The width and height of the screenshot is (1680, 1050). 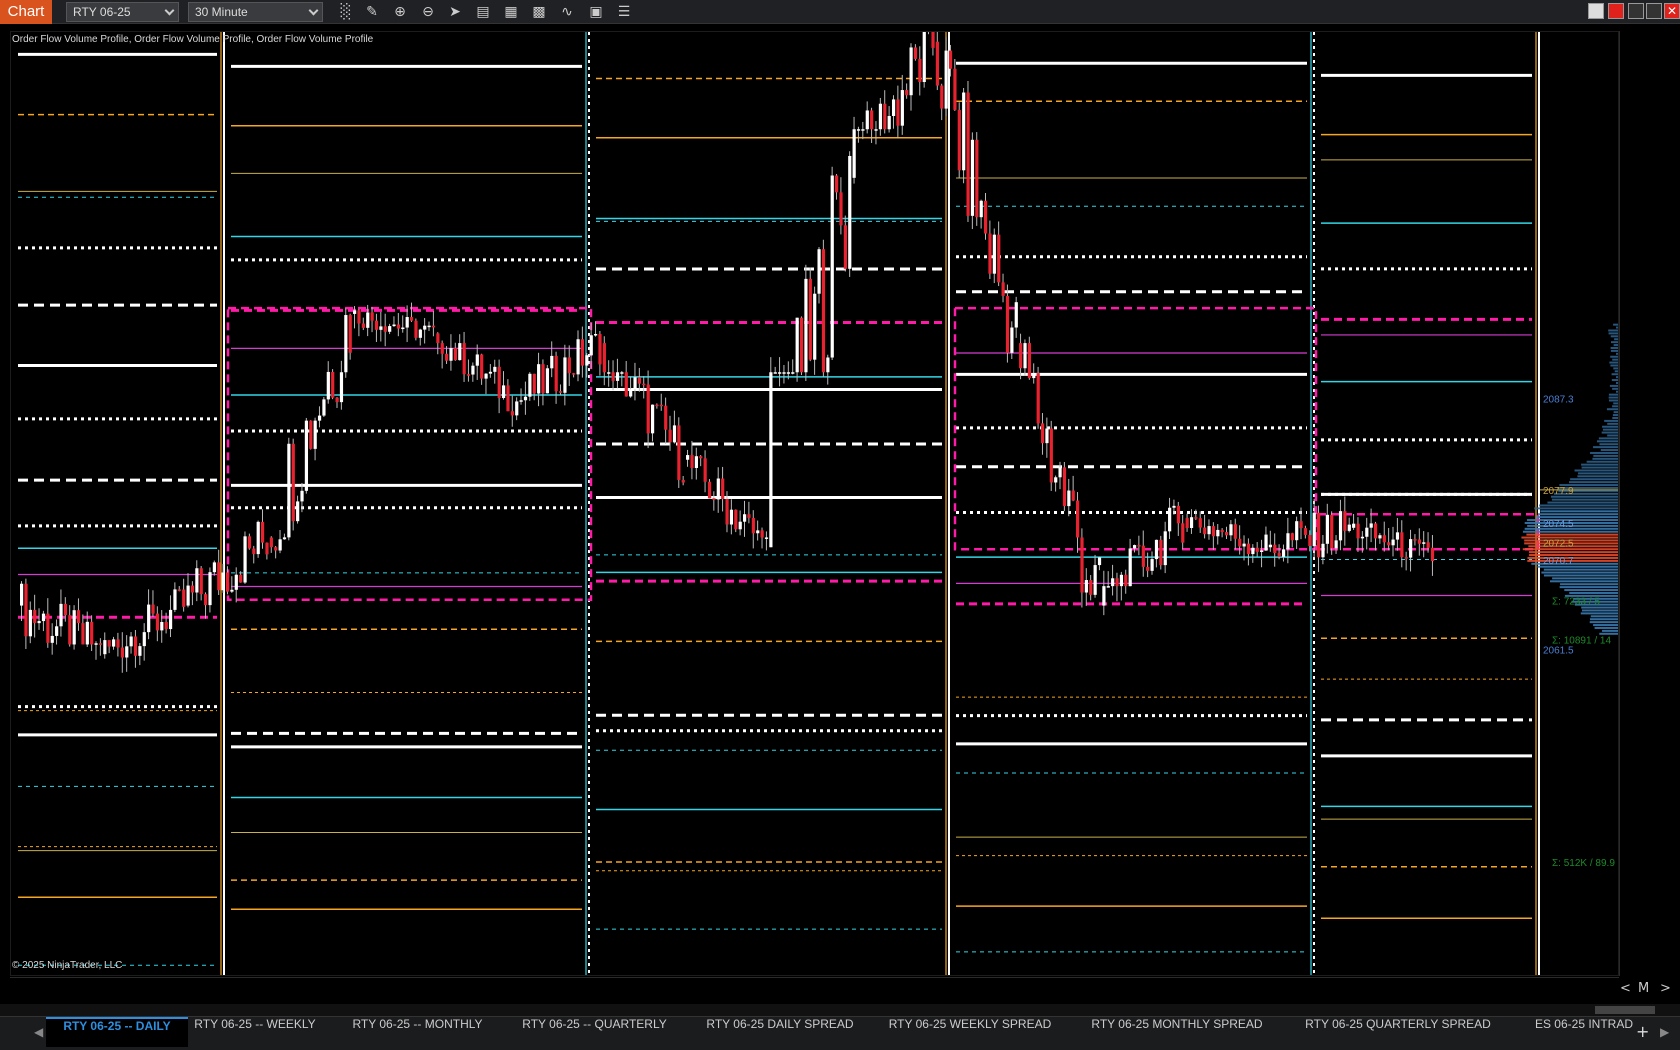 I want to click on tab-rty-weekly-spread: RTY 06-25 WEEKLY SPREAD, so click(x=970, y=1032).